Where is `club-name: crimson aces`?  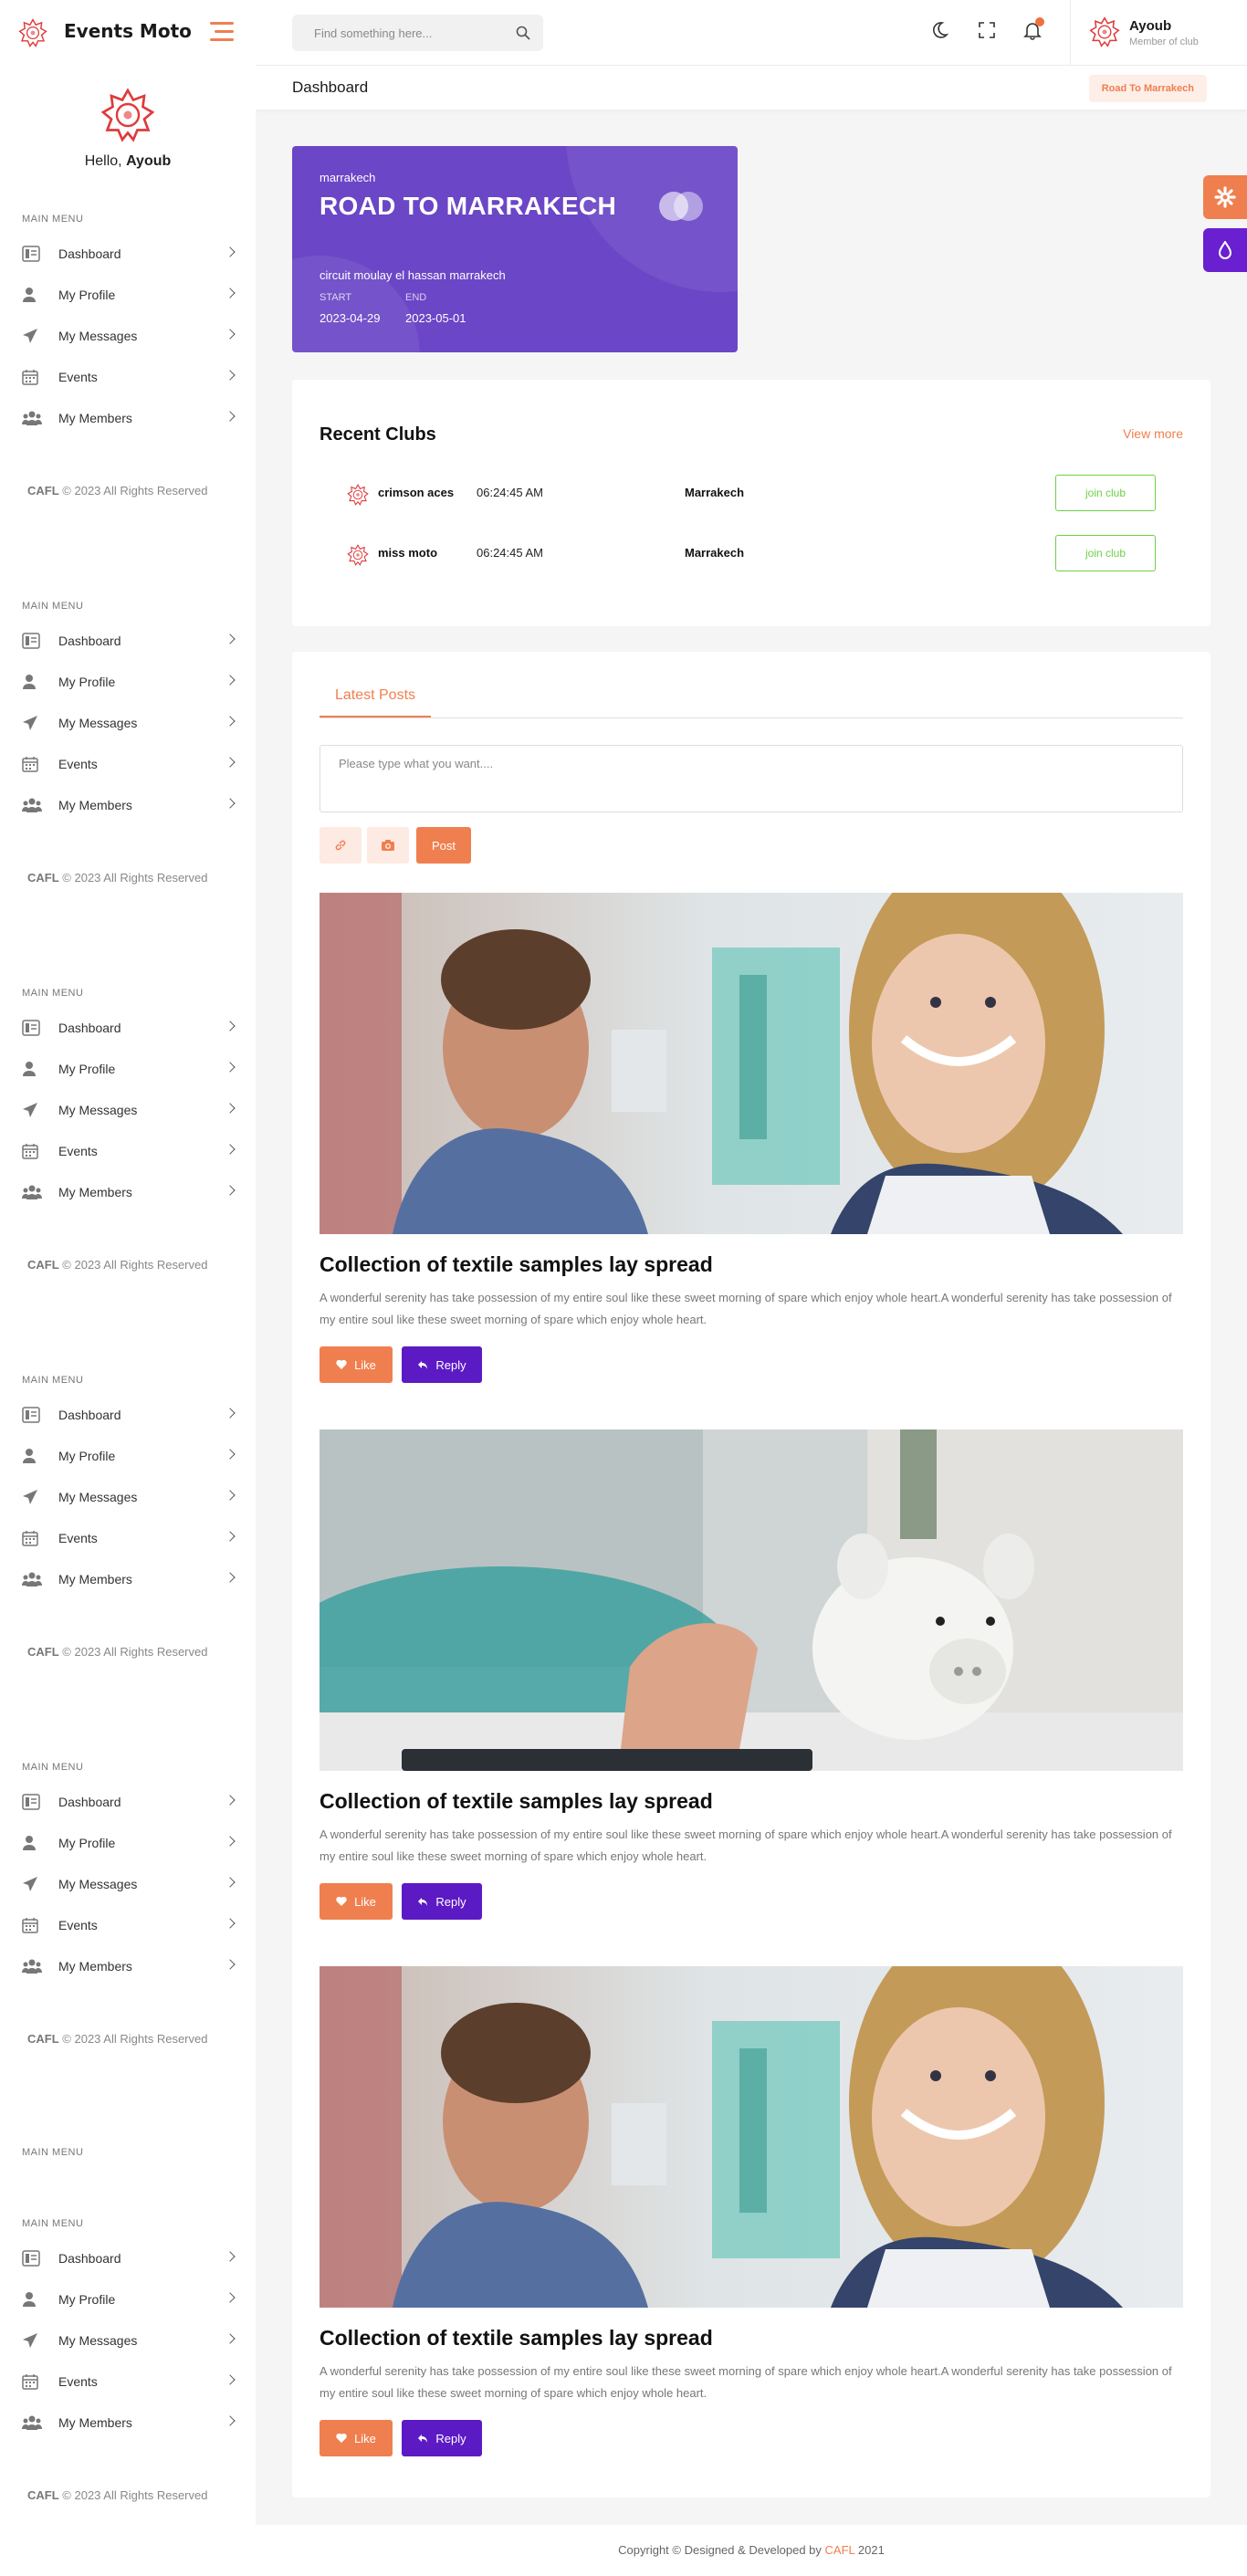
club-name: crimson aces is located at coordinates (416, 492).